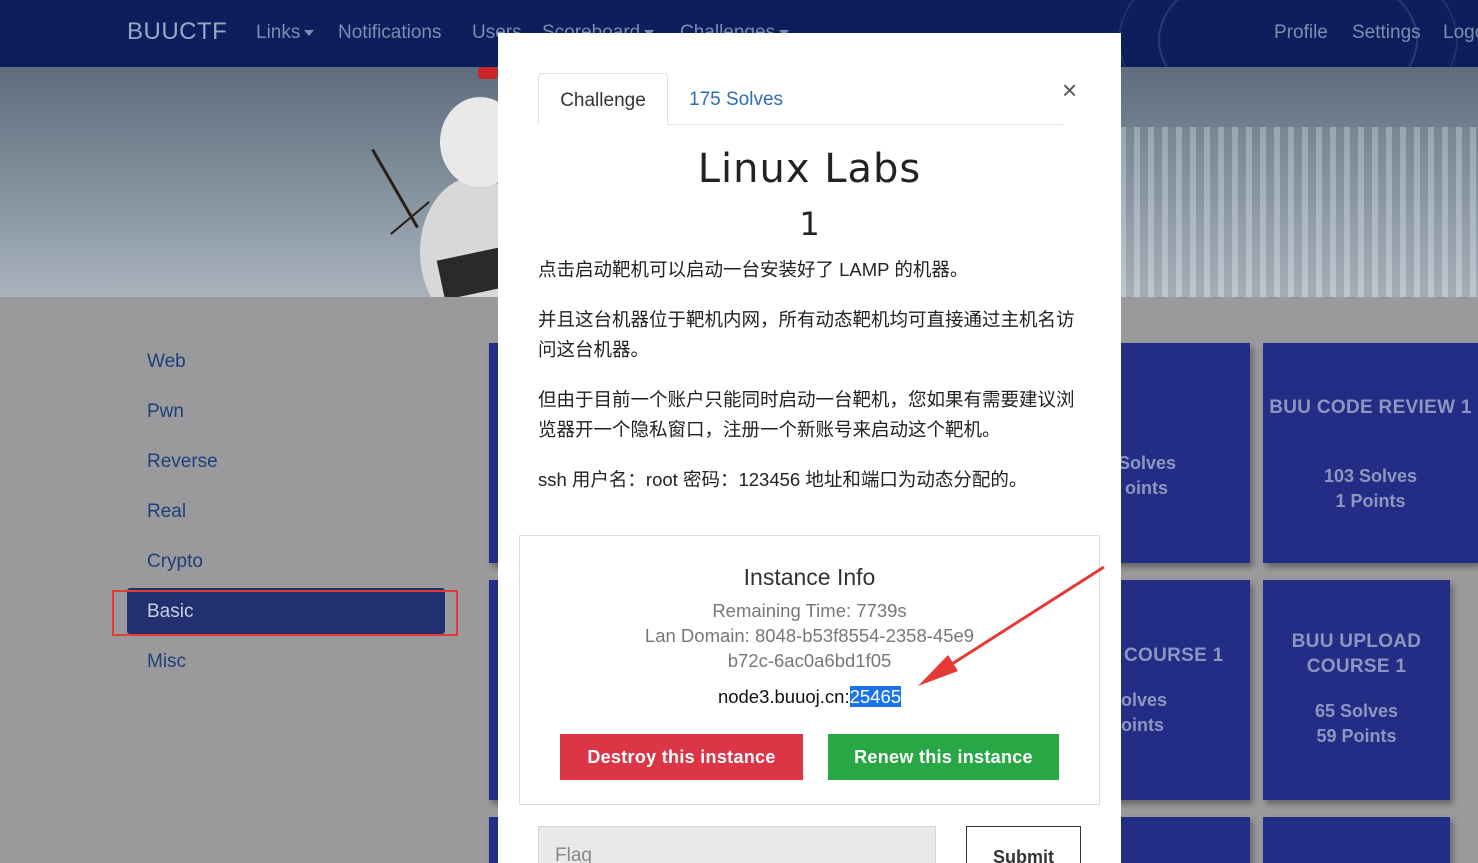  Describe the element at coordinates (1370, 501) in the screenshot. I see `card-points: 1 Points` at that location.